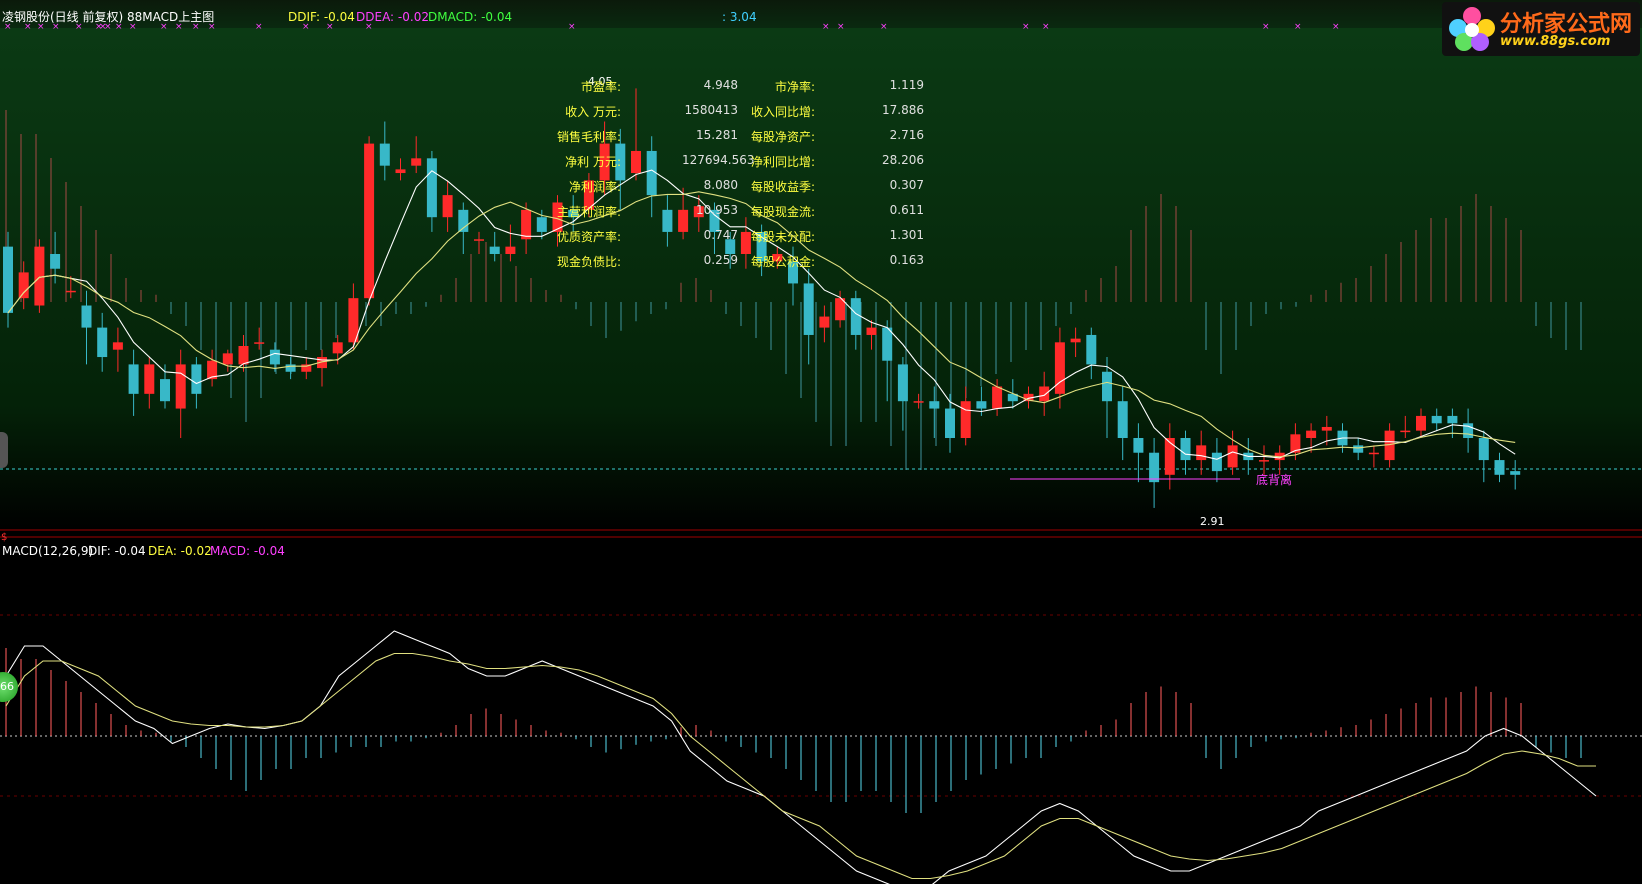  What do you see at coordinates (906, 260) in the screenshot?
I see `fin-value: 0.163` at bounding box center [906, 260].